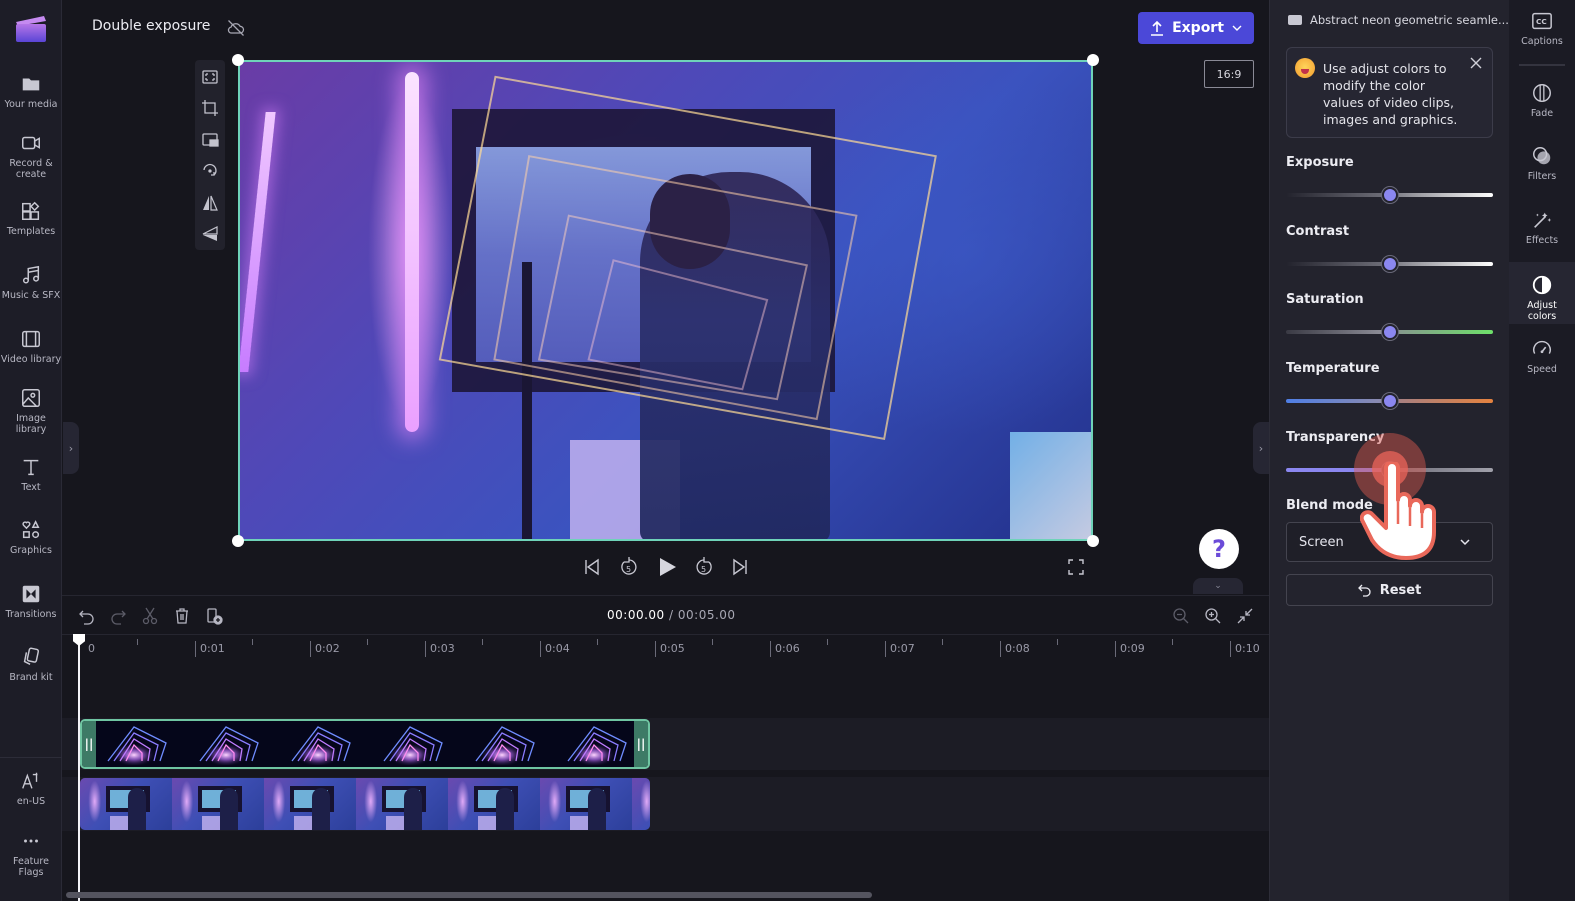 The height and width of the screenshot is (901, 1575). What do you see at coordinates (31, 677) in the screenshot?
I see `sidebar-item-label: Brand kit` at bounding box center [31, 677].